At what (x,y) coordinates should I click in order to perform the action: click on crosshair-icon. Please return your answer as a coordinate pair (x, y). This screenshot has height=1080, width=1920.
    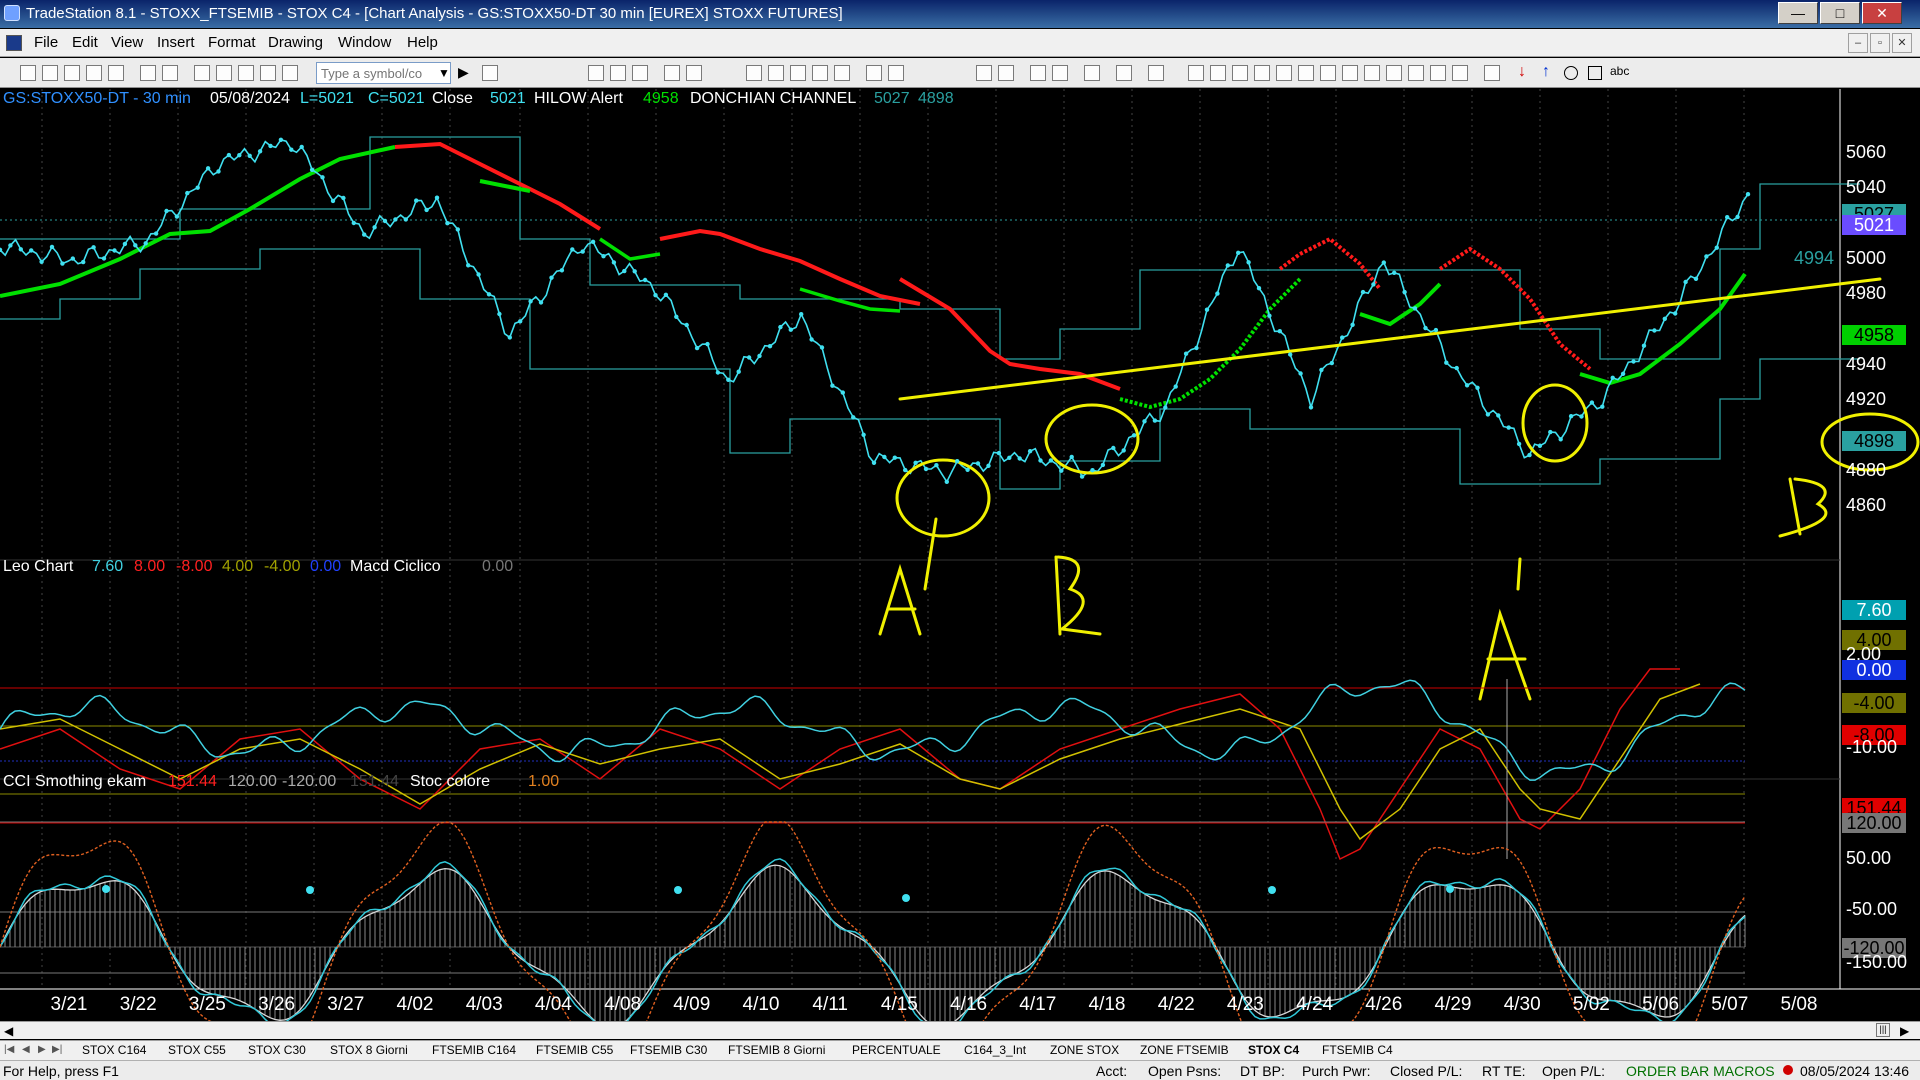
    Looking at the image, I should click on (1060, 73).